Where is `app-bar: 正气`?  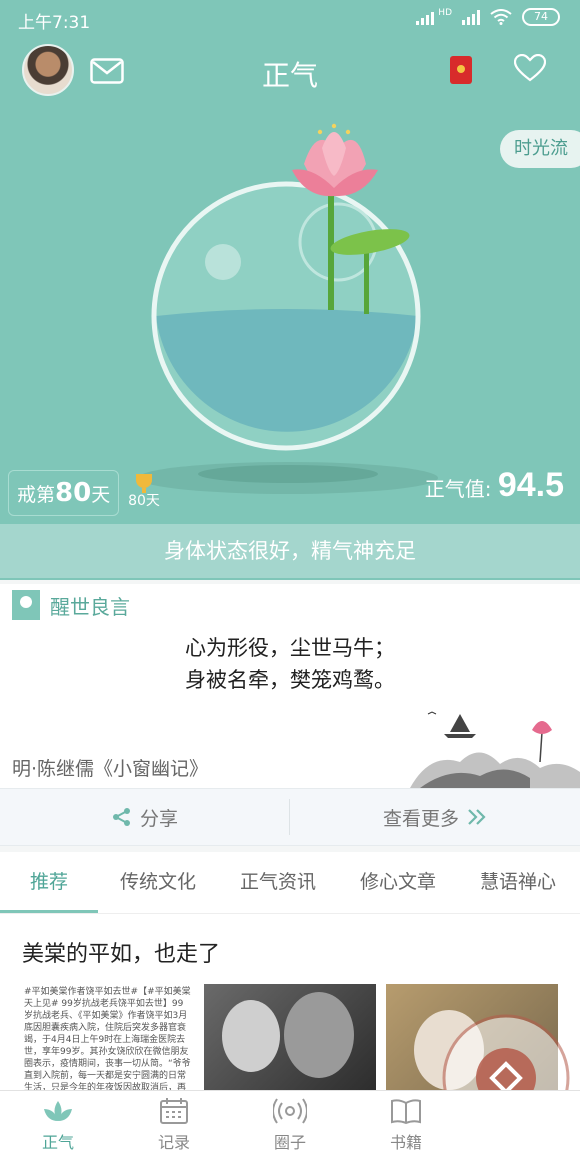 app-bar: 正气 is located at coordinates (290, 72).